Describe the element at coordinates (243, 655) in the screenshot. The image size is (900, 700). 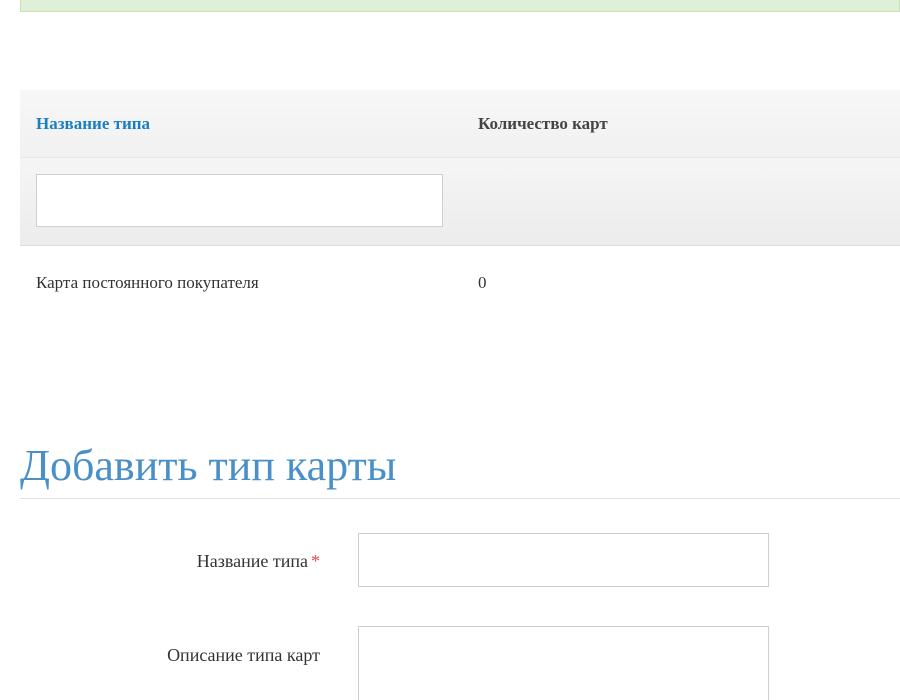
I see `description-label: Описание типа карт` at that location.